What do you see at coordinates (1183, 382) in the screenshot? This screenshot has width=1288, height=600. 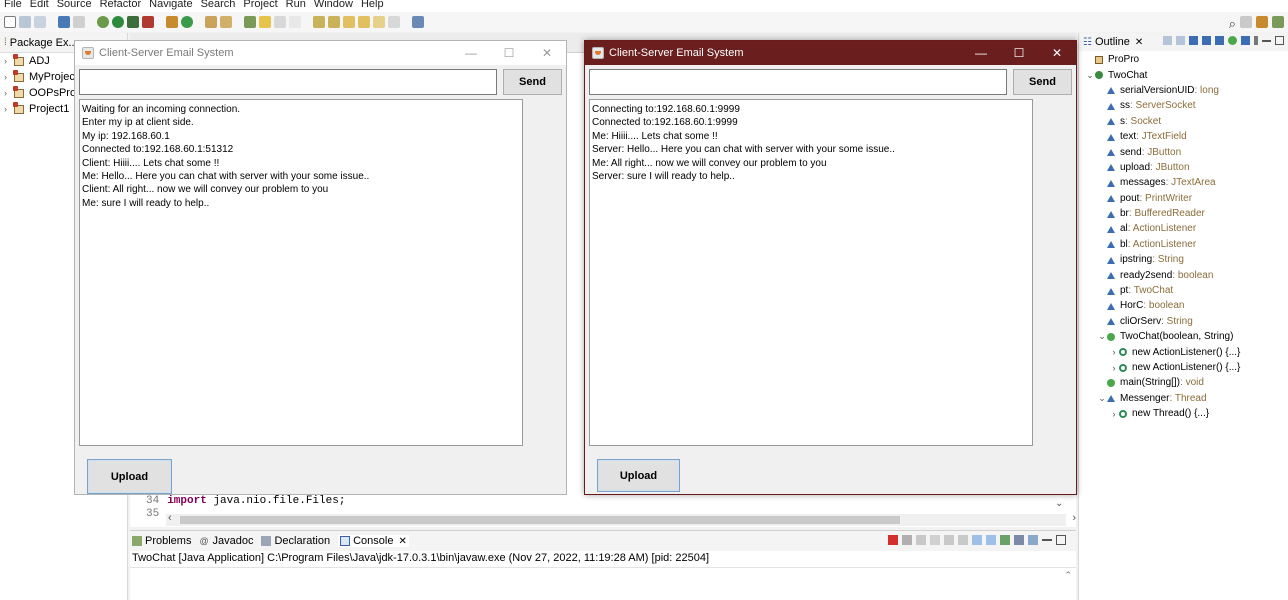 I see `outline-item: main(String[]) : void` at bounding box center [1183, 382].